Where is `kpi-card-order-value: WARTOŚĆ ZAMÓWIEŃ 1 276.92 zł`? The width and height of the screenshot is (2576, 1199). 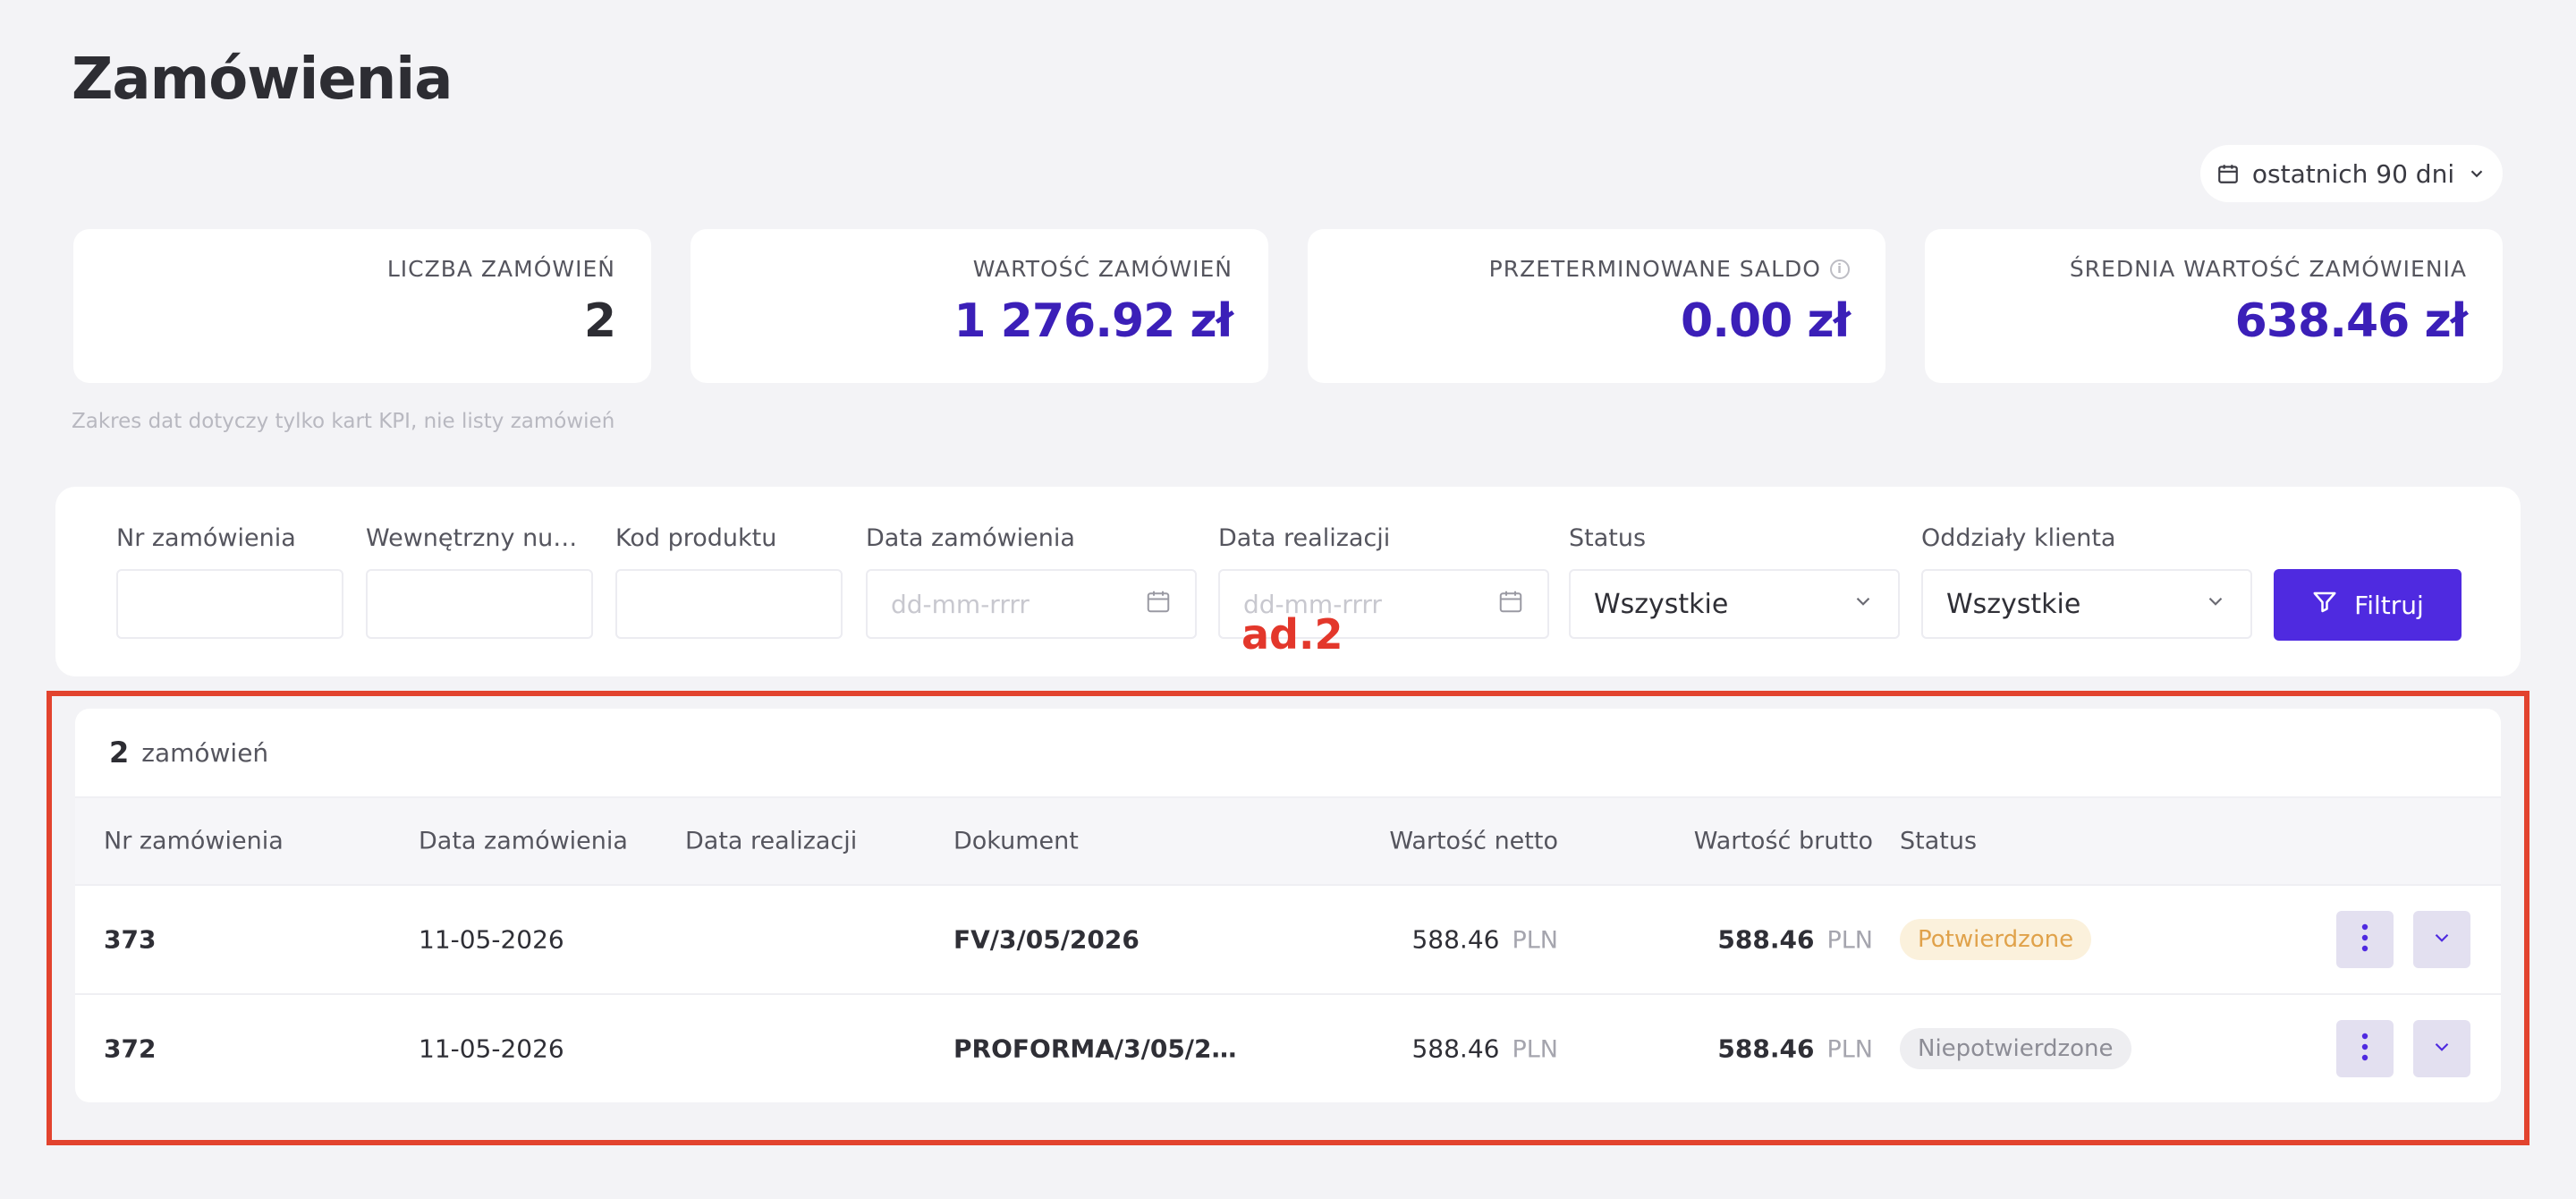
kpi-card-order-value: WARTOŚĆ ZAMÓWIEŃ 1 276.92 zł is located at coordinates (979, 306).